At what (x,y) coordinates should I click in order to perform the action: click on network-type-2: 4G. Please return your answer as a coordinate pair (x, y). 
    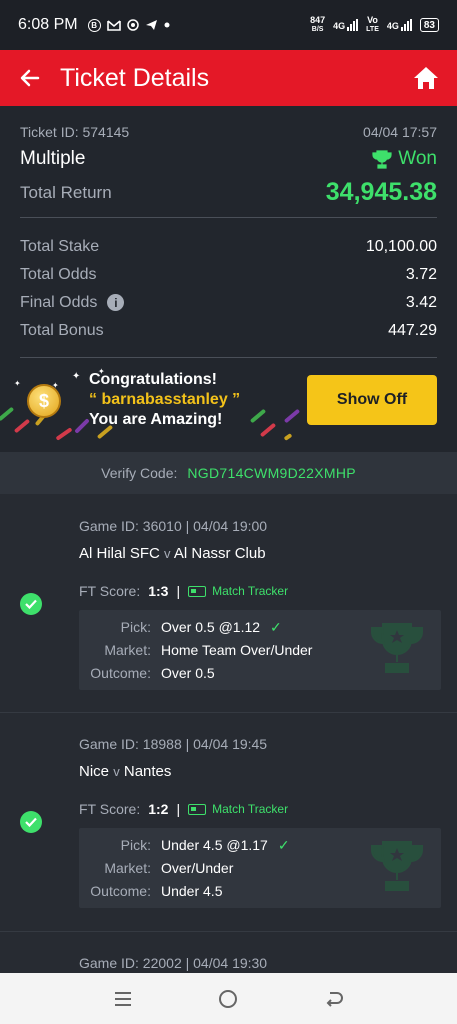
    Looking at the image, I should click on (392, 26).